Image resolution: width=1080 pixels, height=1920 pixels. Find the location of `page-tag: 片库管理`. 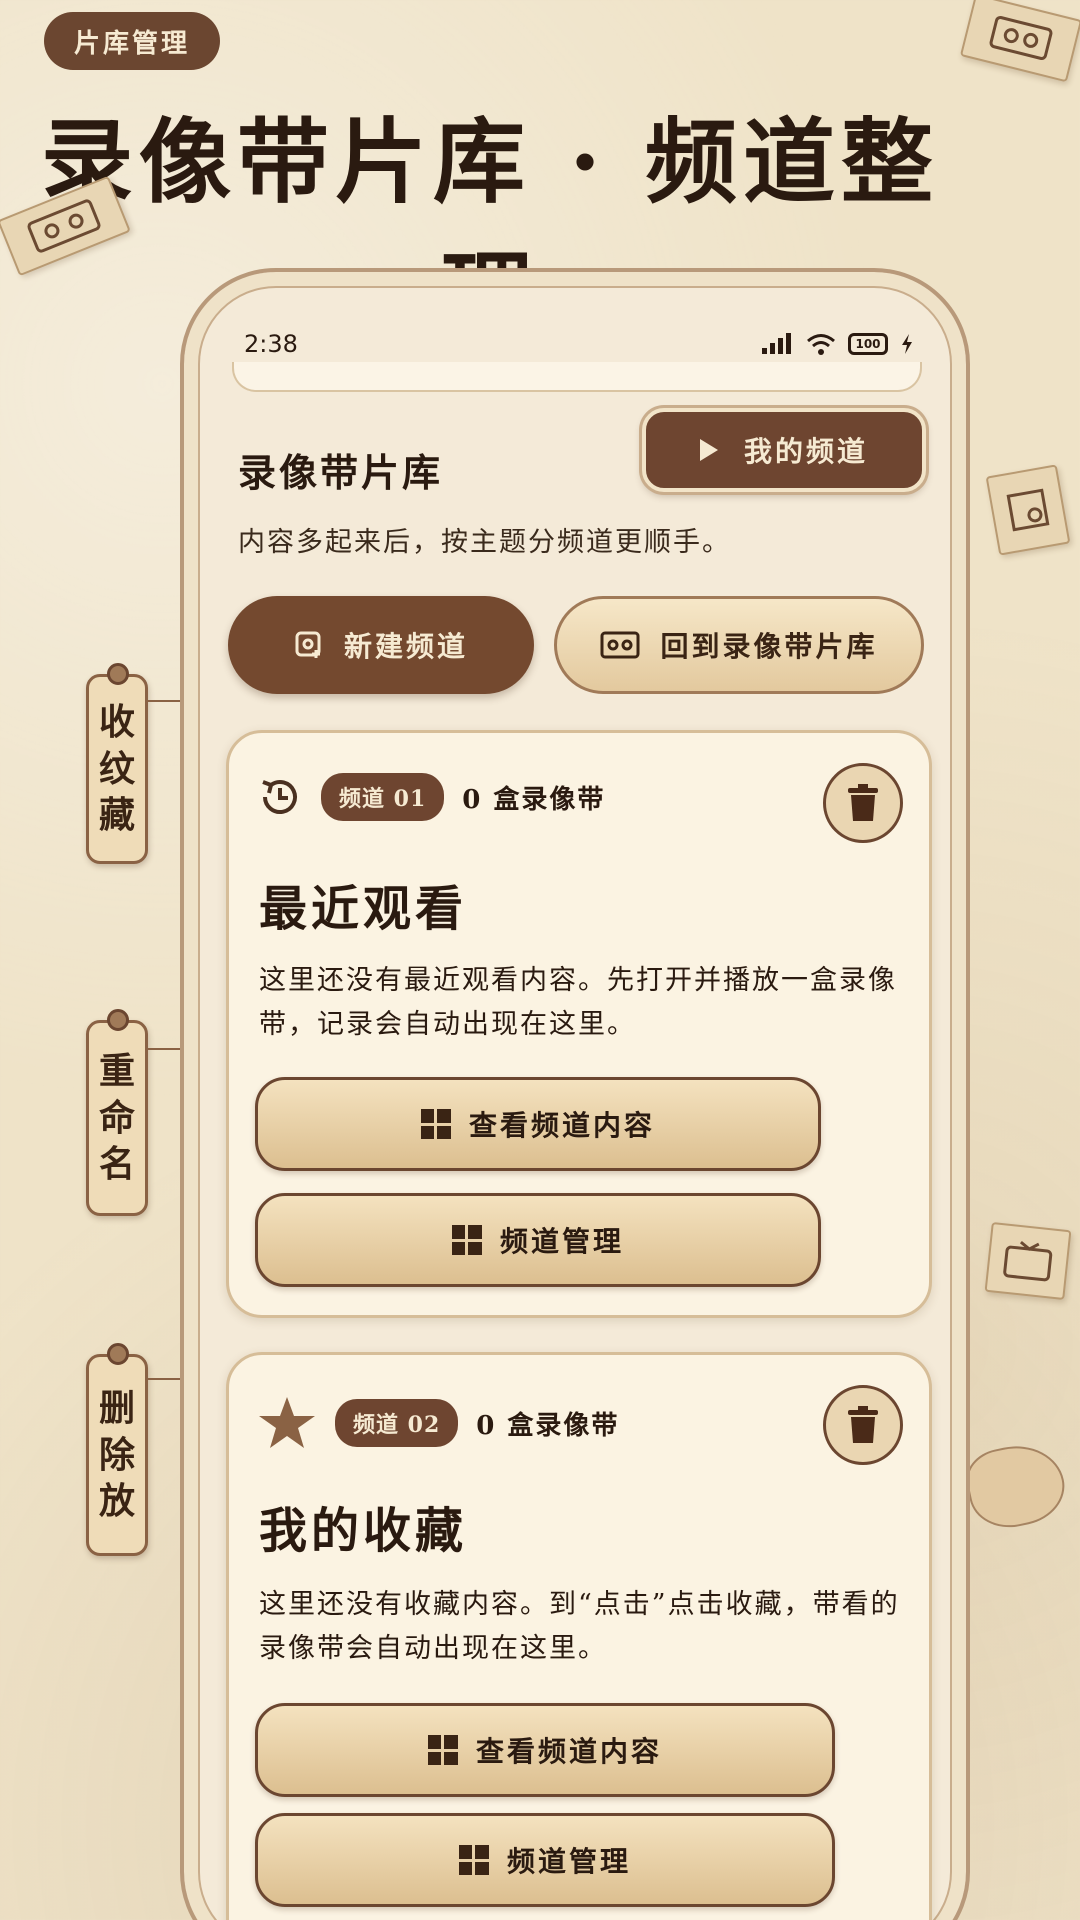

page-tag: 片库管理 is located at coordinates (132, 41).